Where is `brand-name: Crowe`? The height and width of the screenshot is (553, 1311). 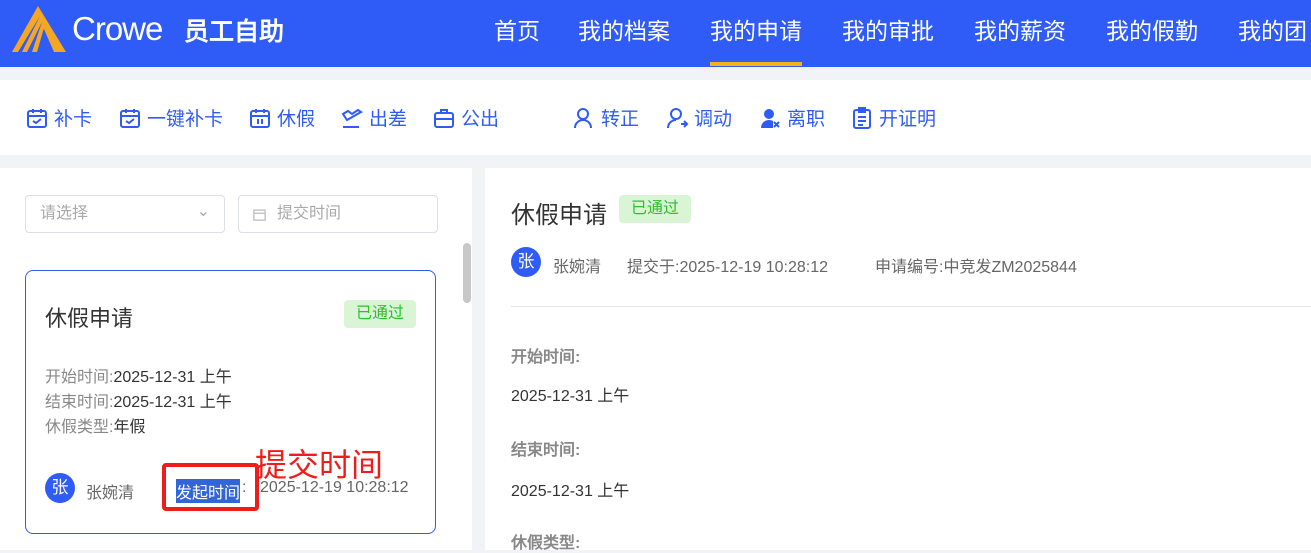 brand-name: Crowe is located at coordinates (117, 28).